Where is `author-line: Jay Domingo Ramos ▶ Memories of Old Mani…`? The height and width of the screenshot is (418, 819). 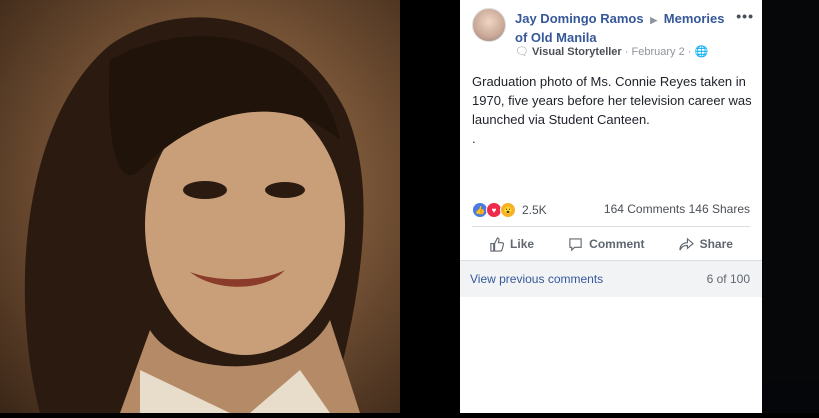
author-line: Jay Domingo Ramos ▶ Memories of Old Mani… is located at coordinates (622, 28).